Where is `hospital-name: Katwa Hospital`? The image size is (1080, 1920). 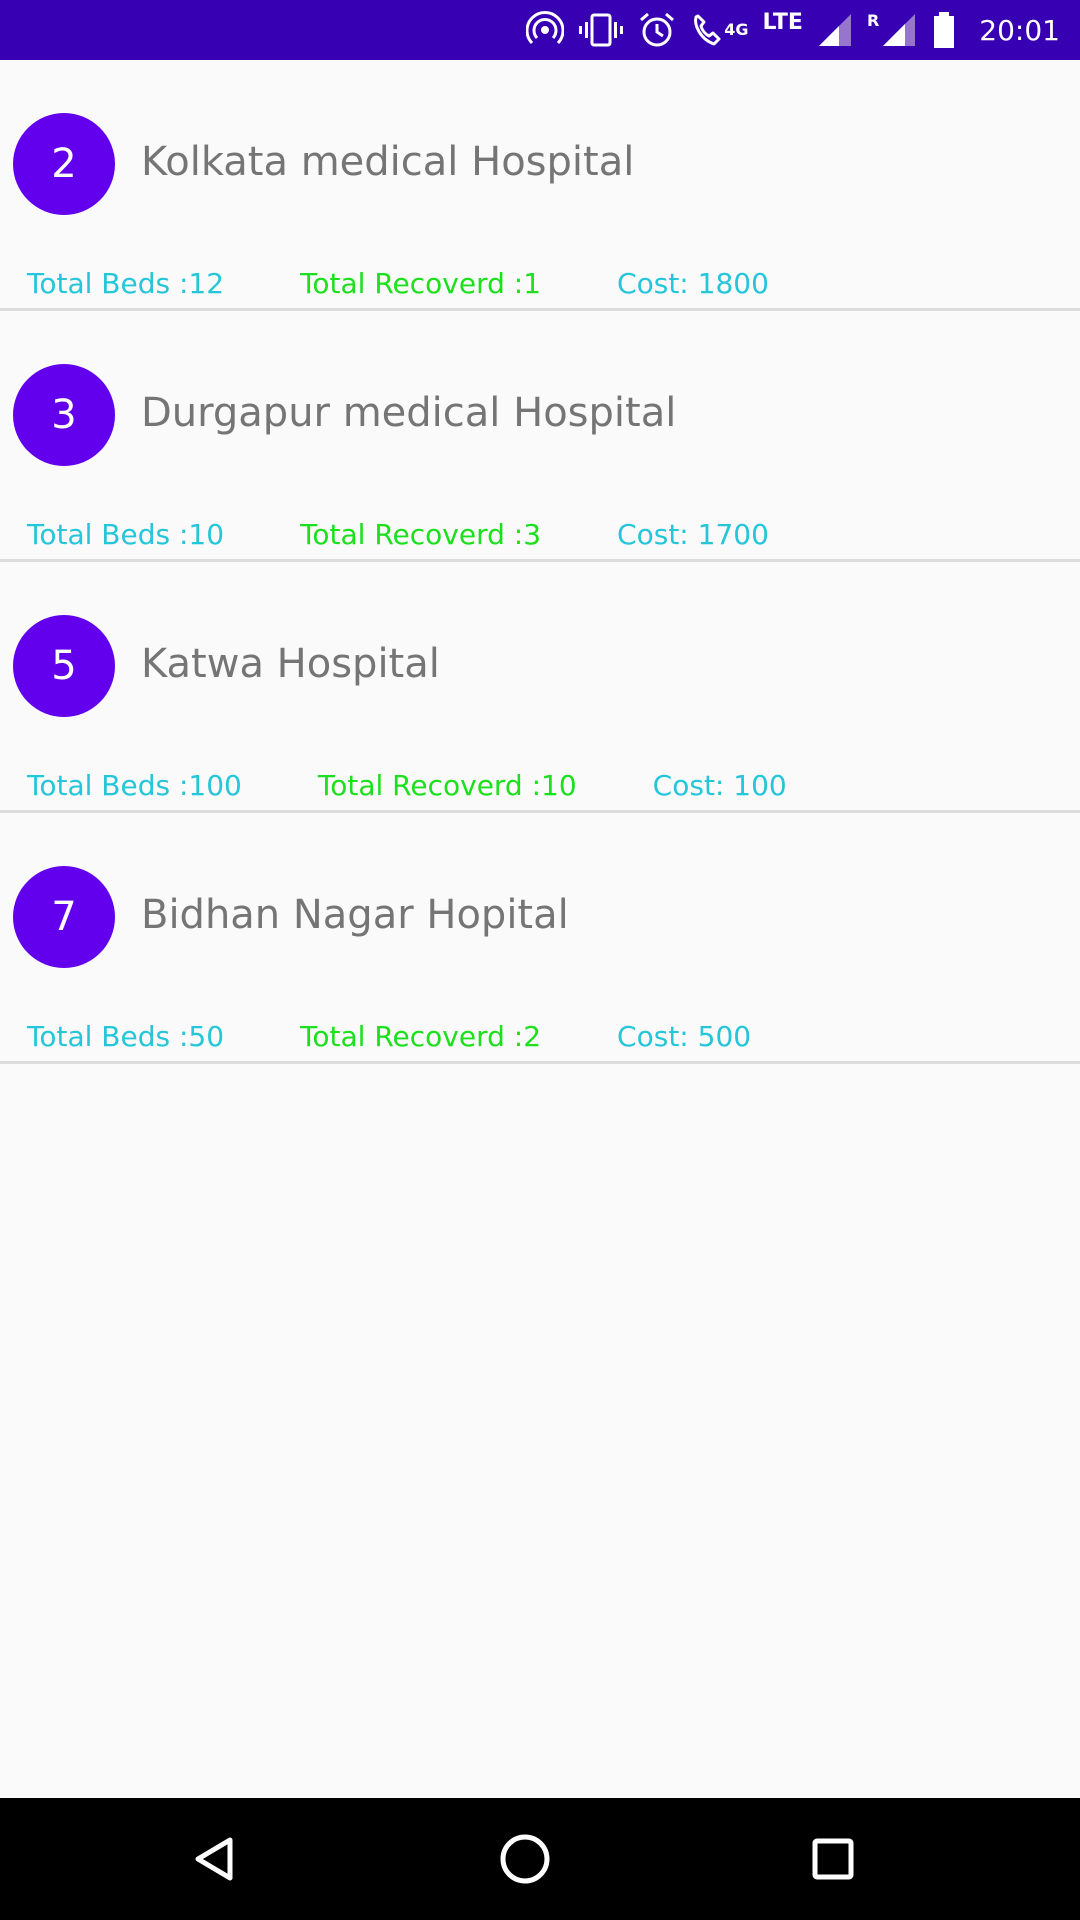
hospital-name: Katwa Hospital is located at coordinates (290, 664).